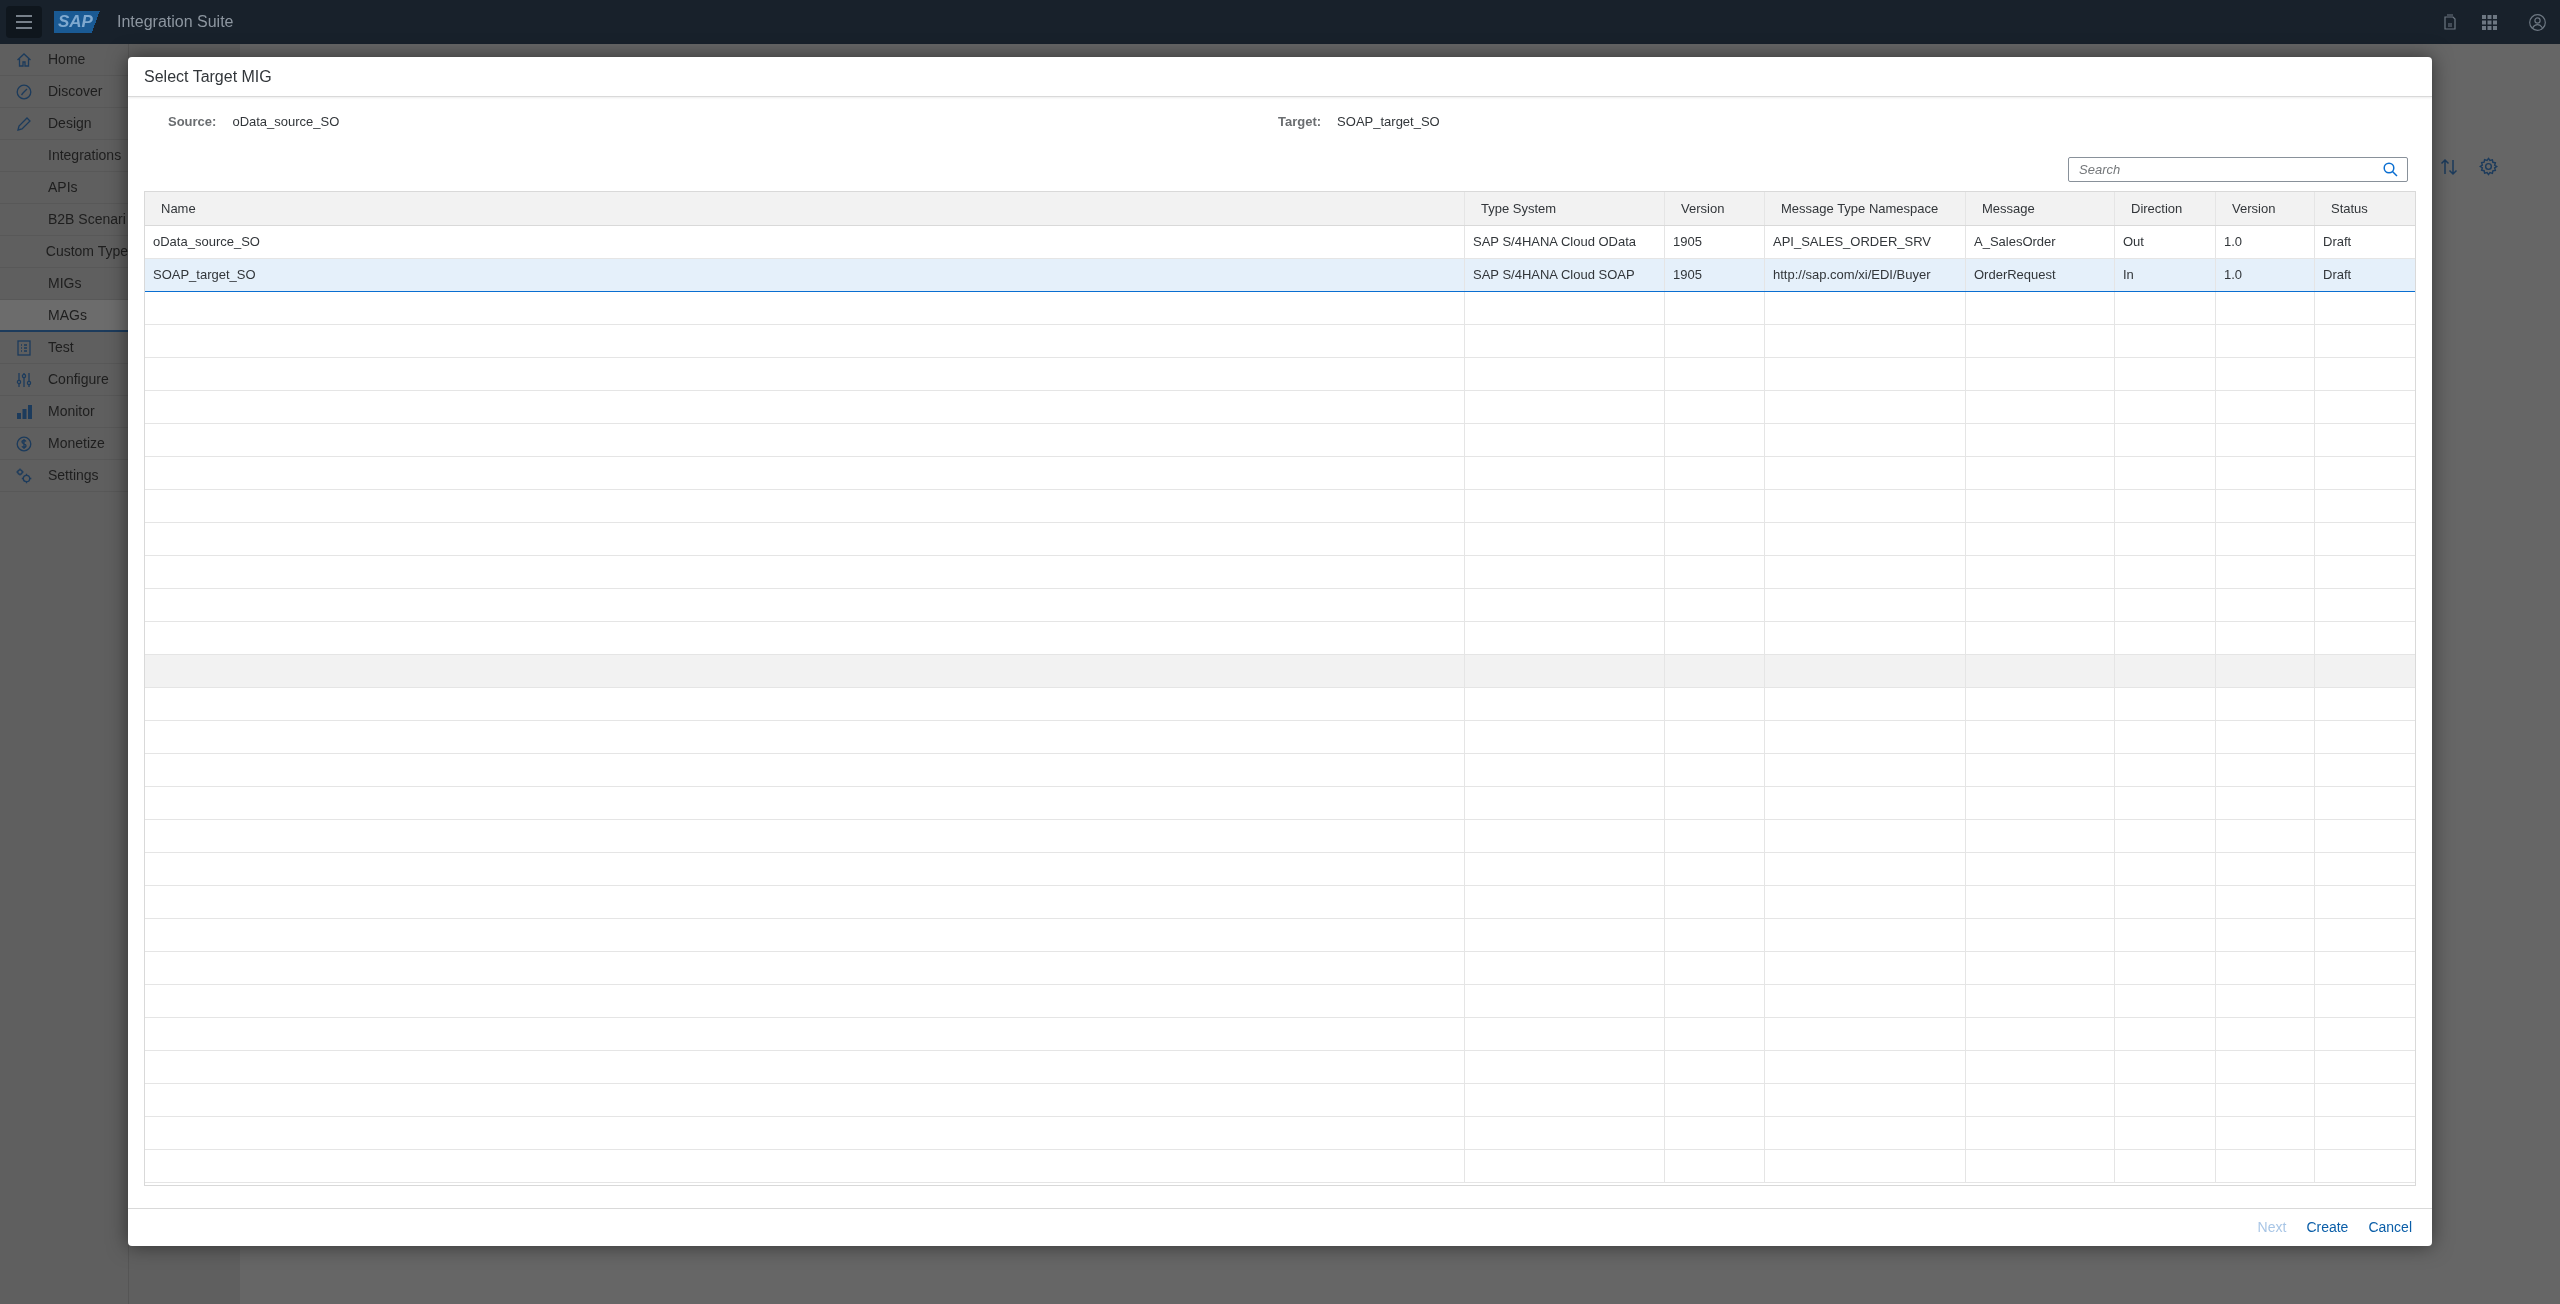 This screenshot has width=2560, height=1304. What do you see at coordinates (2488, 166) in the screenshot?
I see `settings-icon` at bounding box center [2488, 166].